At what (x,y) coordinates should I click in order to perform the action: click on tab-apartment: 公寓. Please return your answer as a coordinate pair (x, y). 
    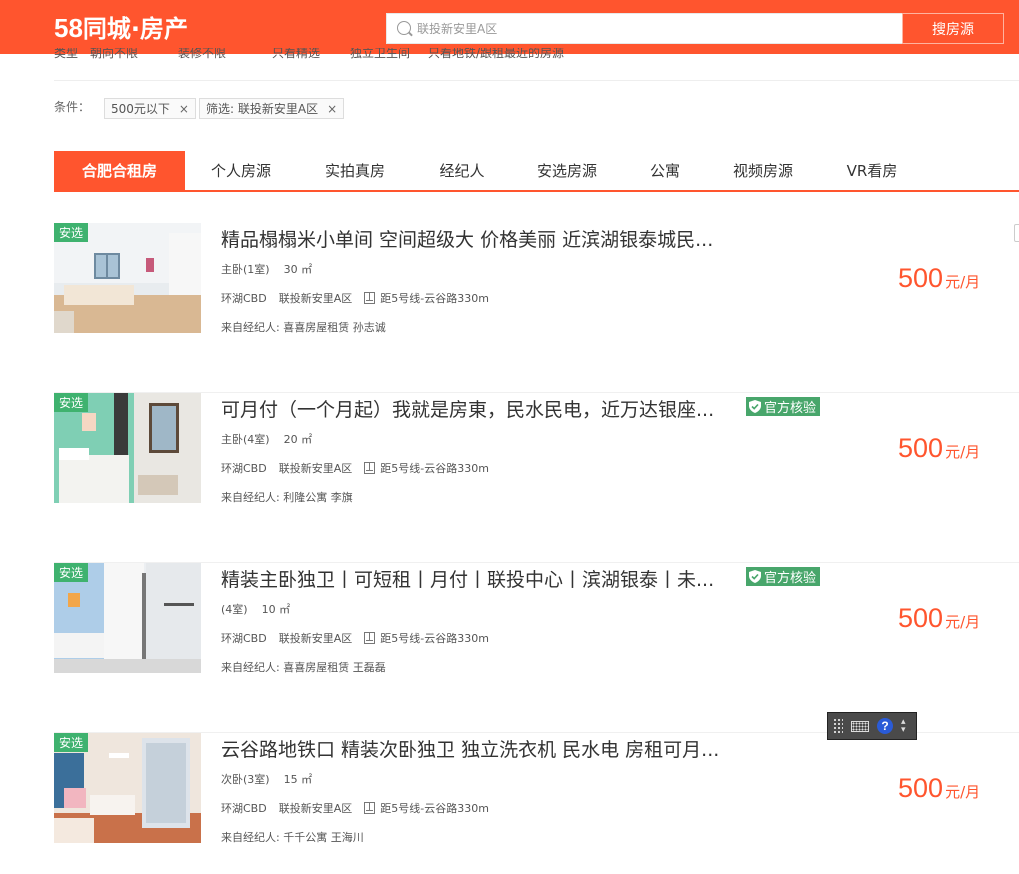
    Looking at the image, I should click on (665, 170).